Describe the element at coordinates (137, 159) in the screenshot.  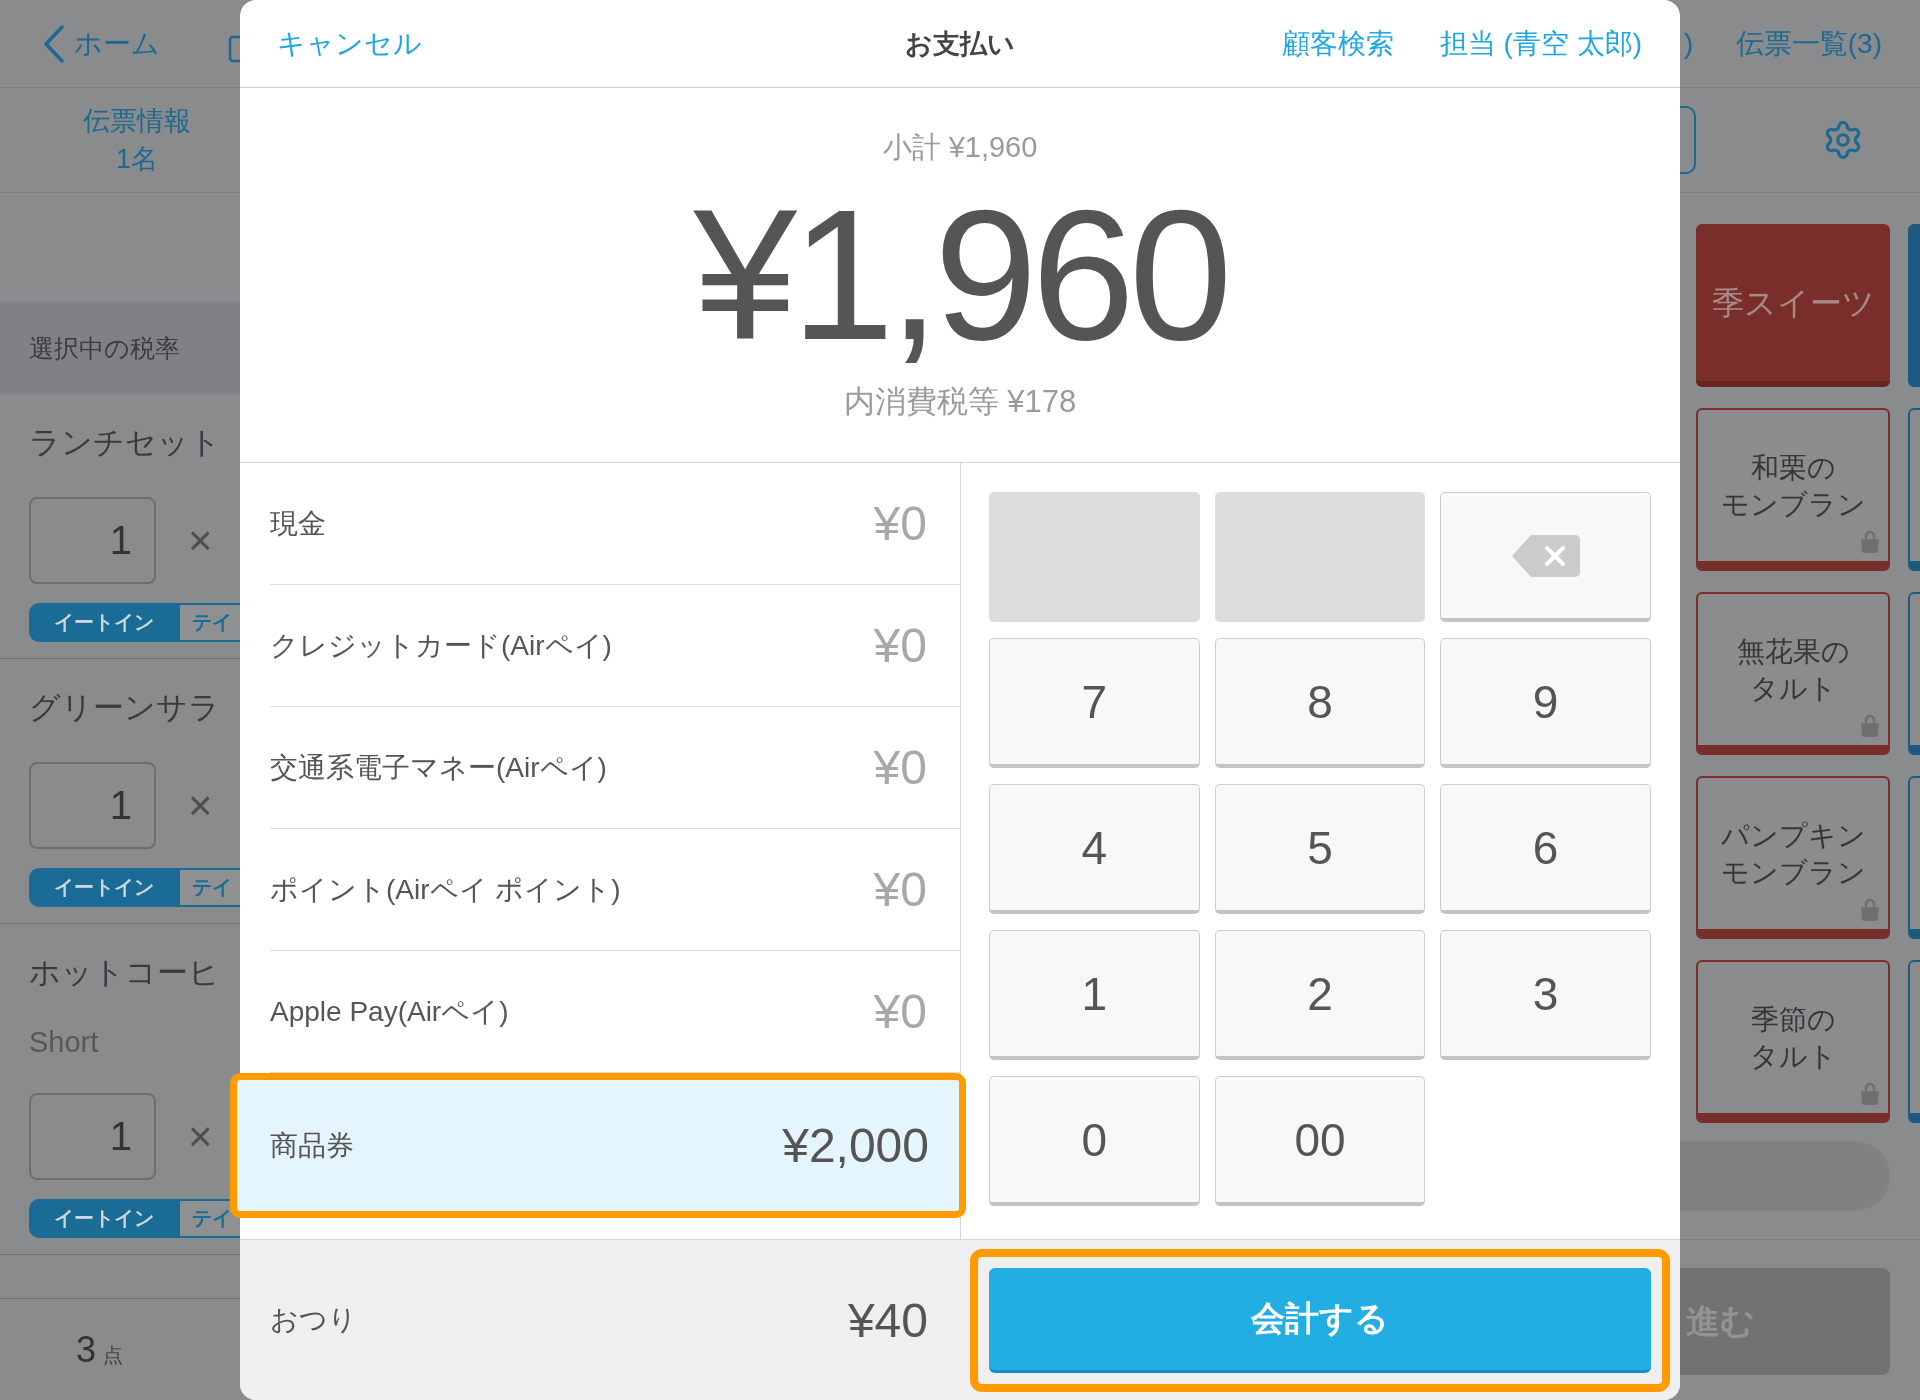
I see `guest-count: 1名` at that location.